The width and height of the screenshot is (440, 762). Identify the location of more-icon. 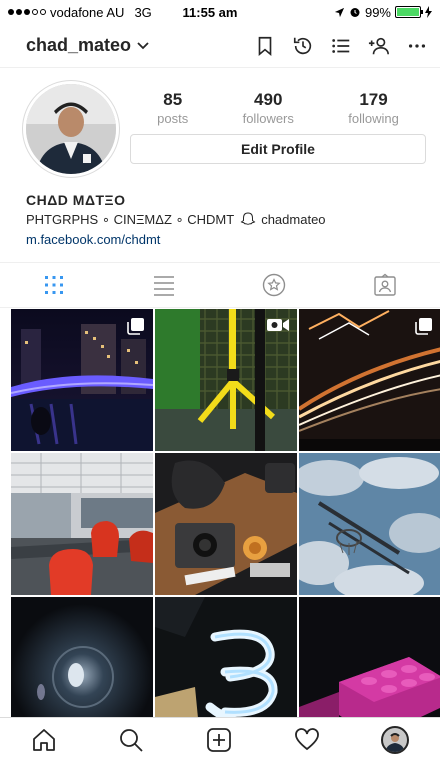
(417, 46).